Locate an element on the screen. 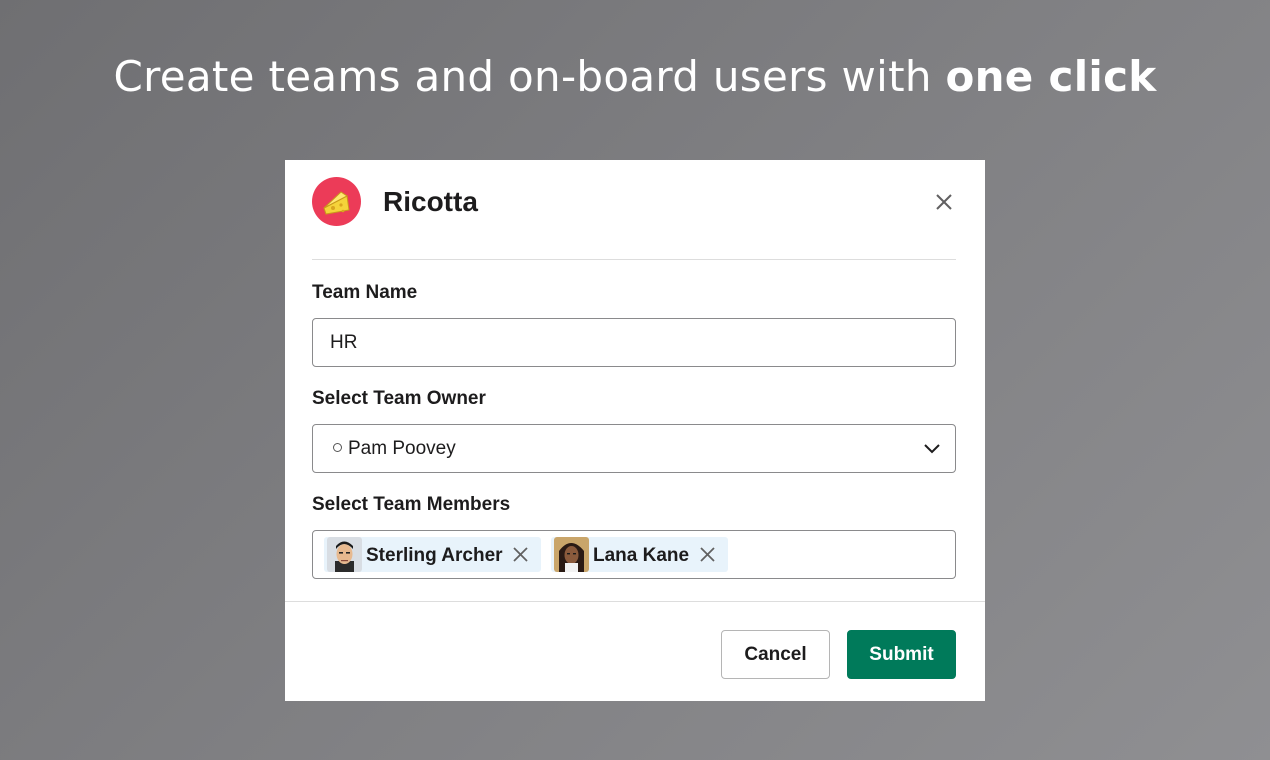 Image resolution: width=1270 pixels, height=760 pixels. team-name-value: HR is located at coordinates (344, 342).